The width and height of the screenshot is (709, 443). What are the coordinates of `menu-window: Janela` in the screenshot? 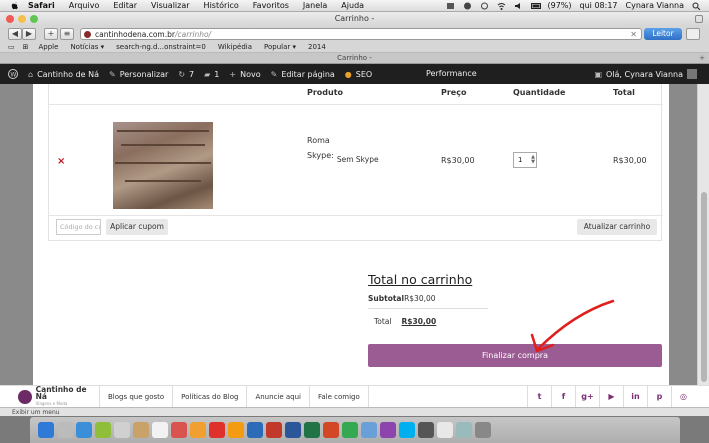 It's located at (315, 5).